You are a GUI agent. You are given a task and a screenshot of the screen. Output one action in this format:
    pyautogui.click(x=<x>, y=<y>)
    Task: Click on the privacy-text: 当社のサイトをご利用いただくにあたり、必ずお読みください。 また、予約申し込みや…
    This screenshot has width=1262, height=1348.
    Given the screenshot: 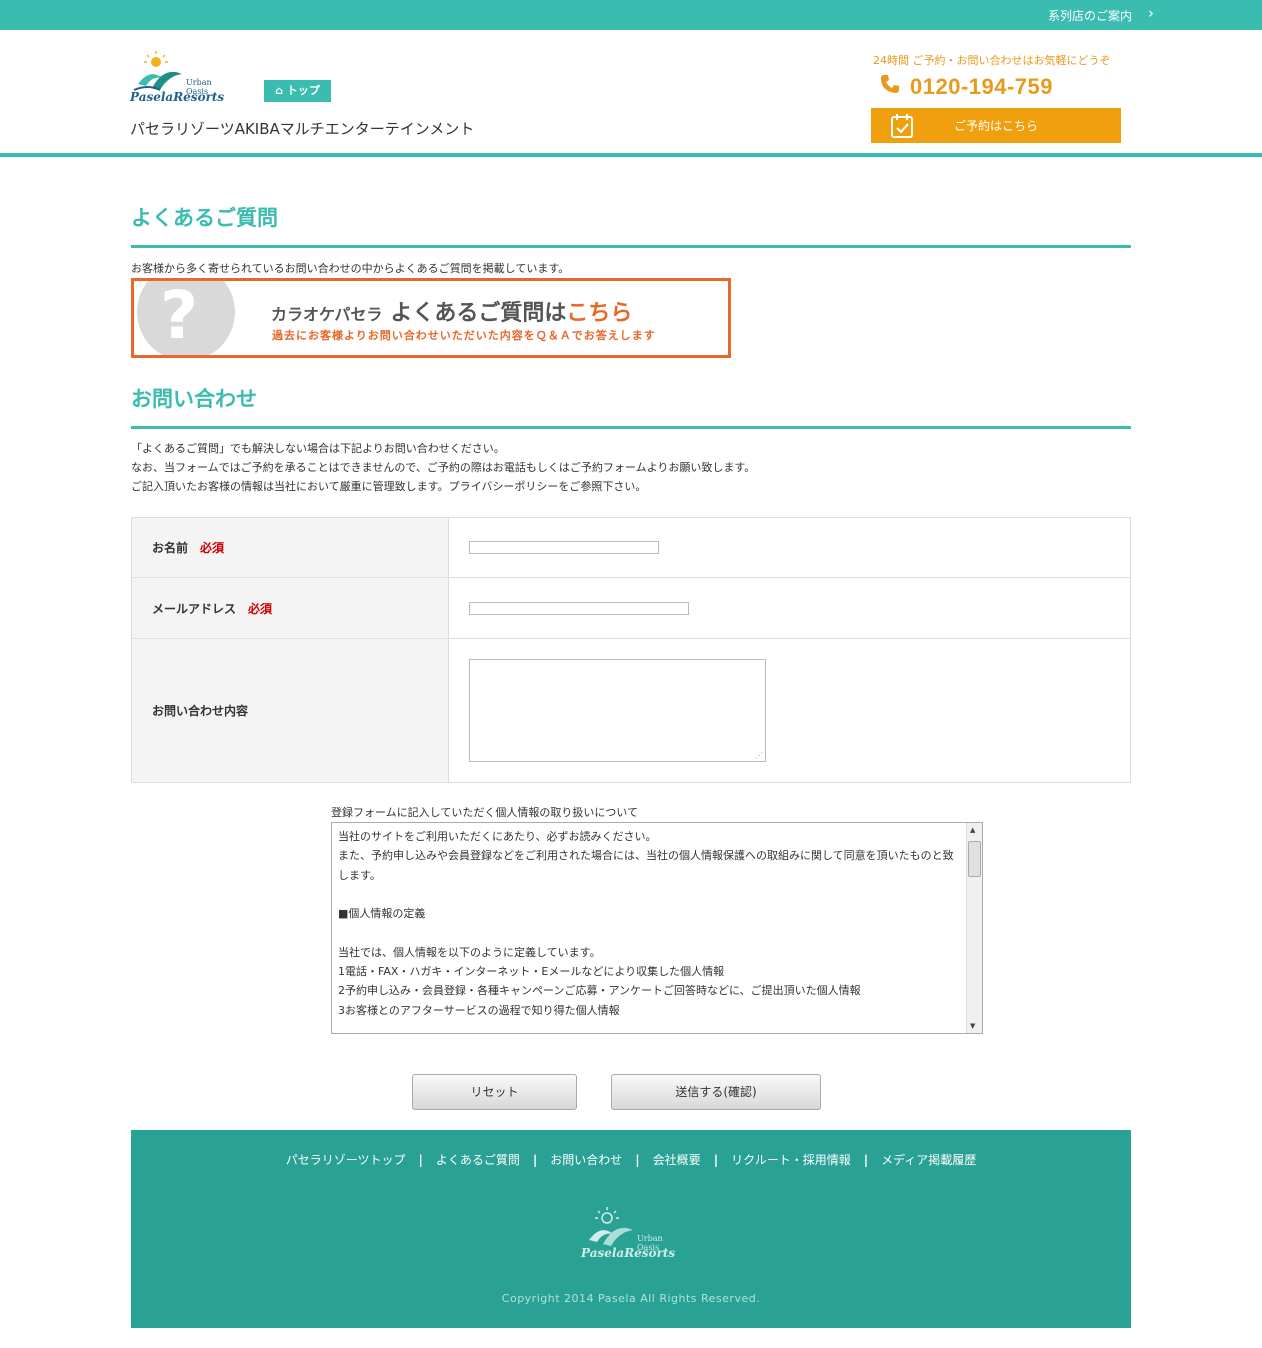 What is the action you would take?
    pyautogui.click(x=650, y=923)
    